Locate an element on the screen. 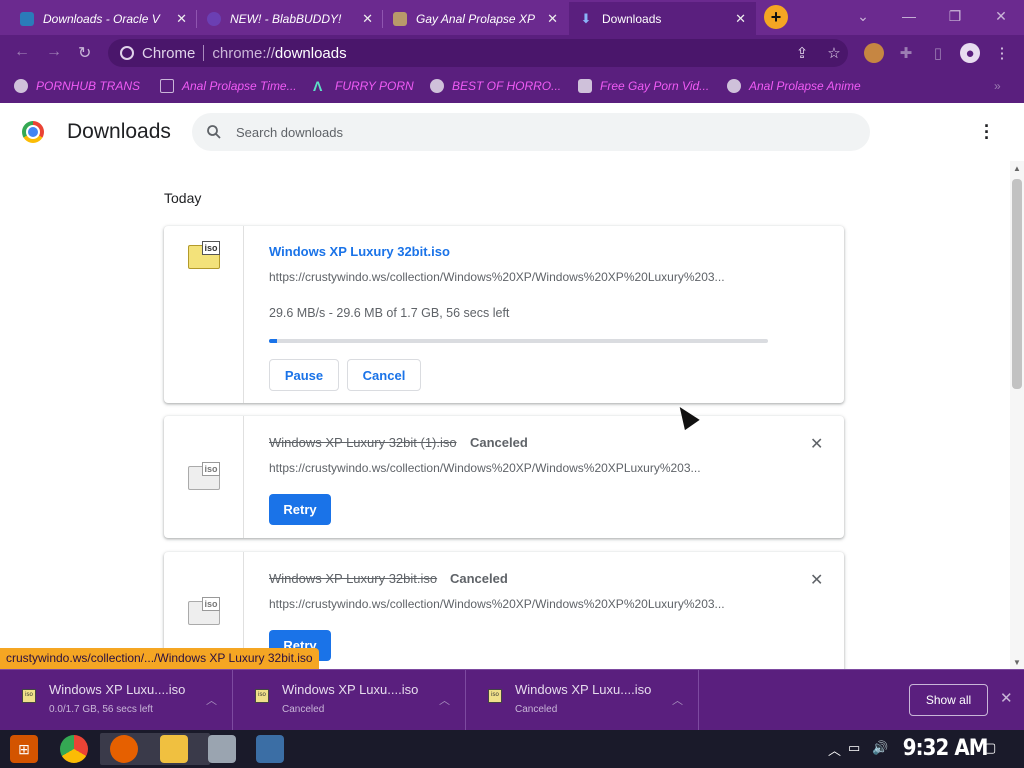 The height and width of the screenshot is (768, 1024). bookmark-label: FURRY PORN is located at coordinates (374, 86).